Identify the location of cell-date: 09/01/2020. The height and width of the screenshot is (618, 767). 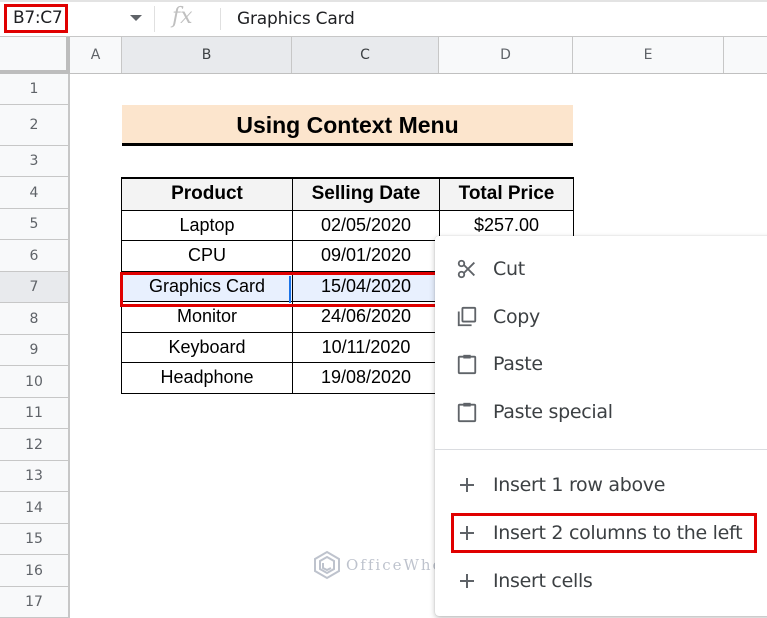
(366, 256).